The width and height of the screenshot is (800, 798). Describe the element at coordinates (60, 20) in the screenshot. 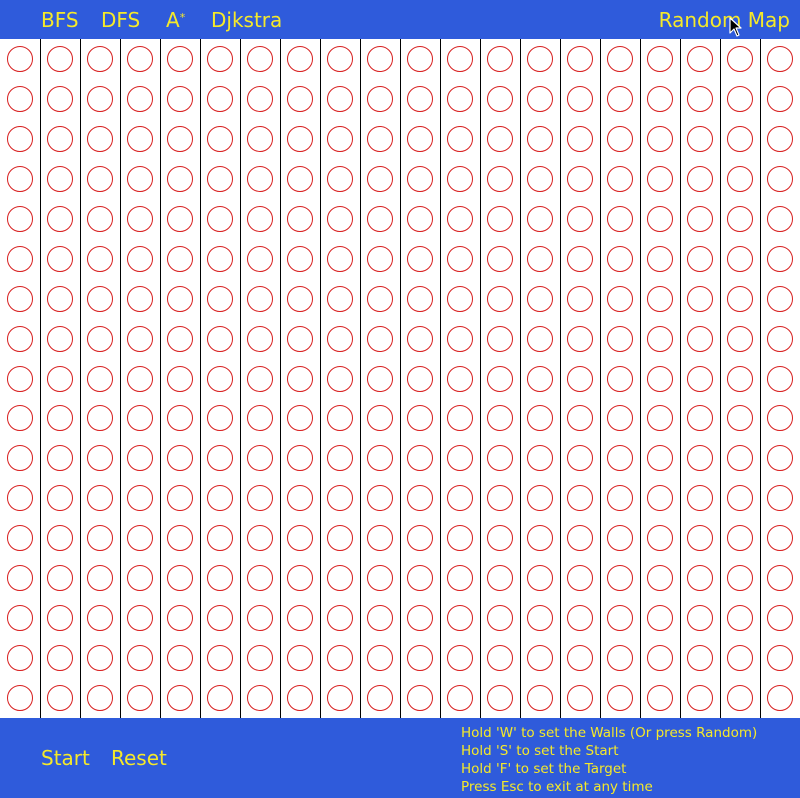

I see `bfs-button: BFS` at that location.